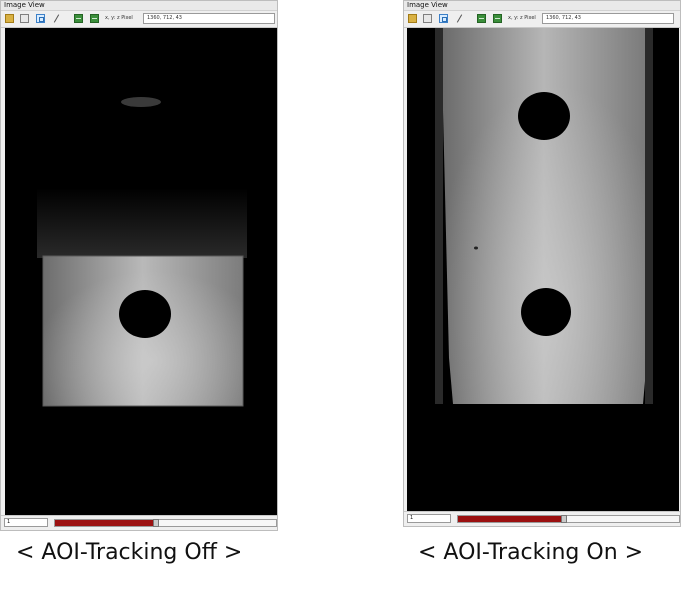 This screenshot has height=590, width=681. What do you see at coordinates (129, 552) in the screenshot?
I see `caption-aoi-tracking-off: < AOI-Tracking Off >` at bounding box center [129, 552].